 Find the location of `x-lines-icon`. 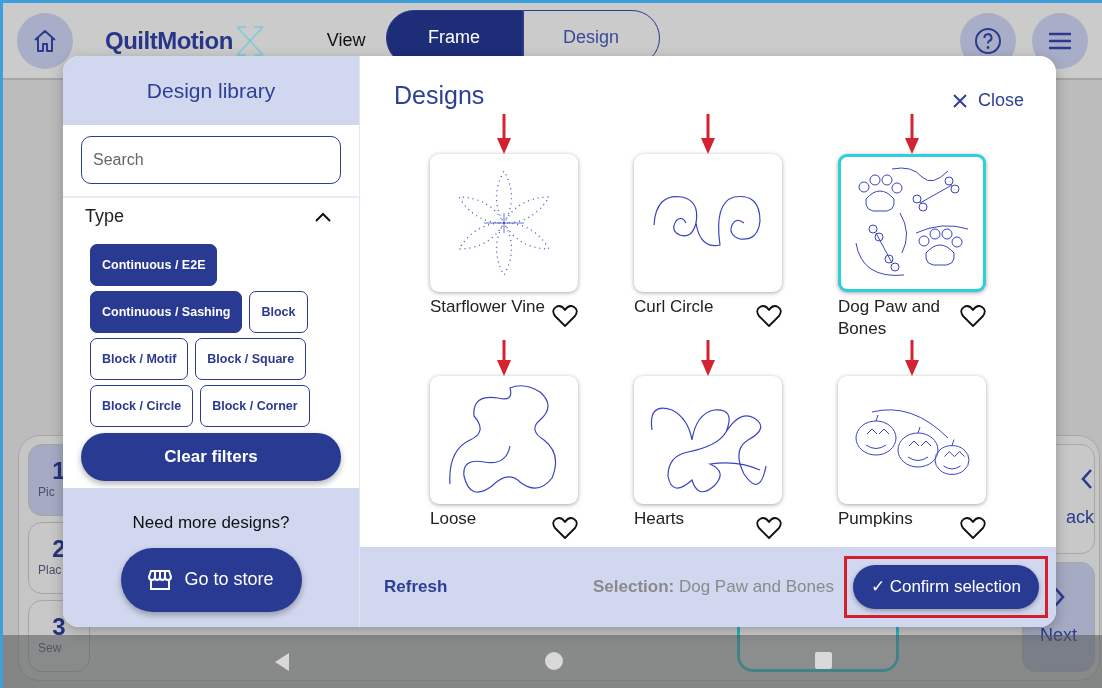

x-lines-icon is located at coordinates (249, 40).